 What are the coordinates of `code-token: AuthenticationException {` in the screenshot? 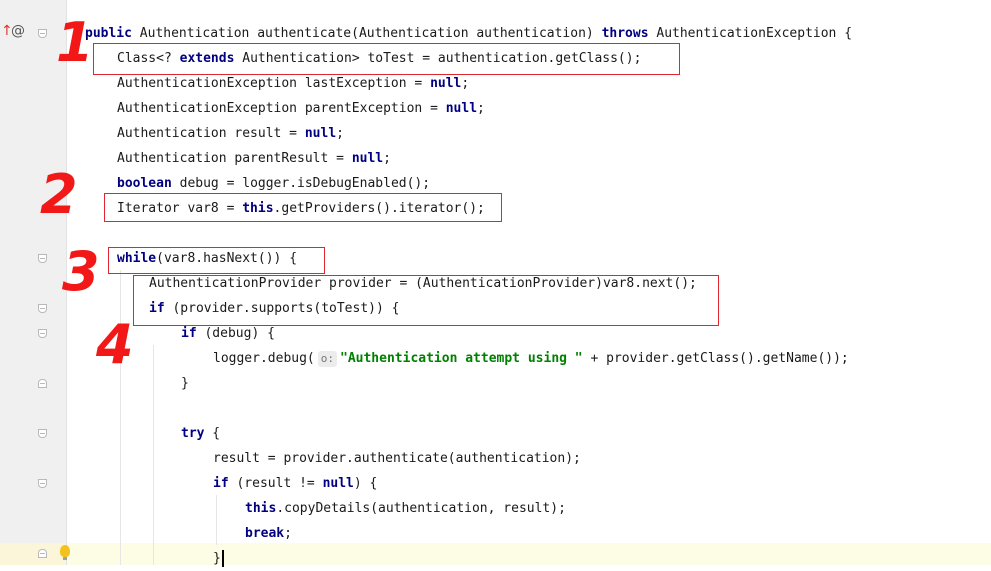 It's located at (750, 33).